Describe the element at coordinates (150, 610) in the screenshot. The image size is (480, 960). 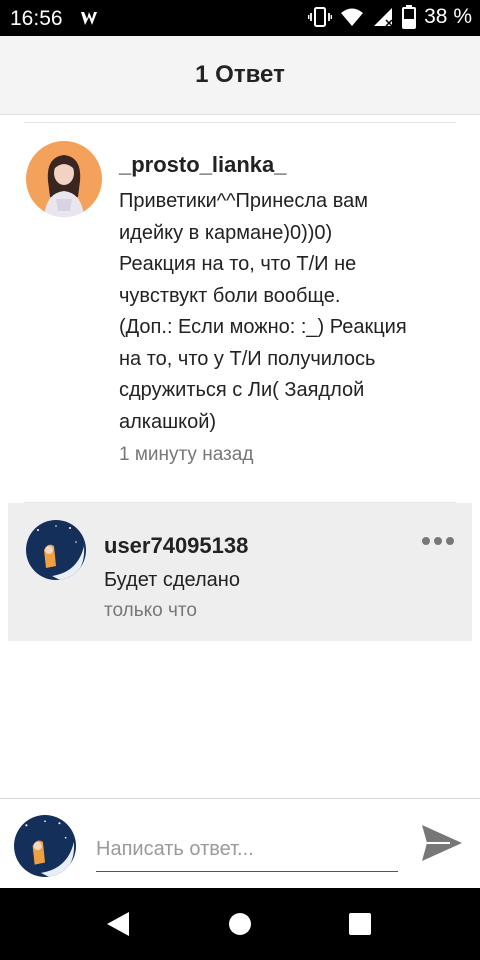
I see `reply-timestamp: только что` at that location.